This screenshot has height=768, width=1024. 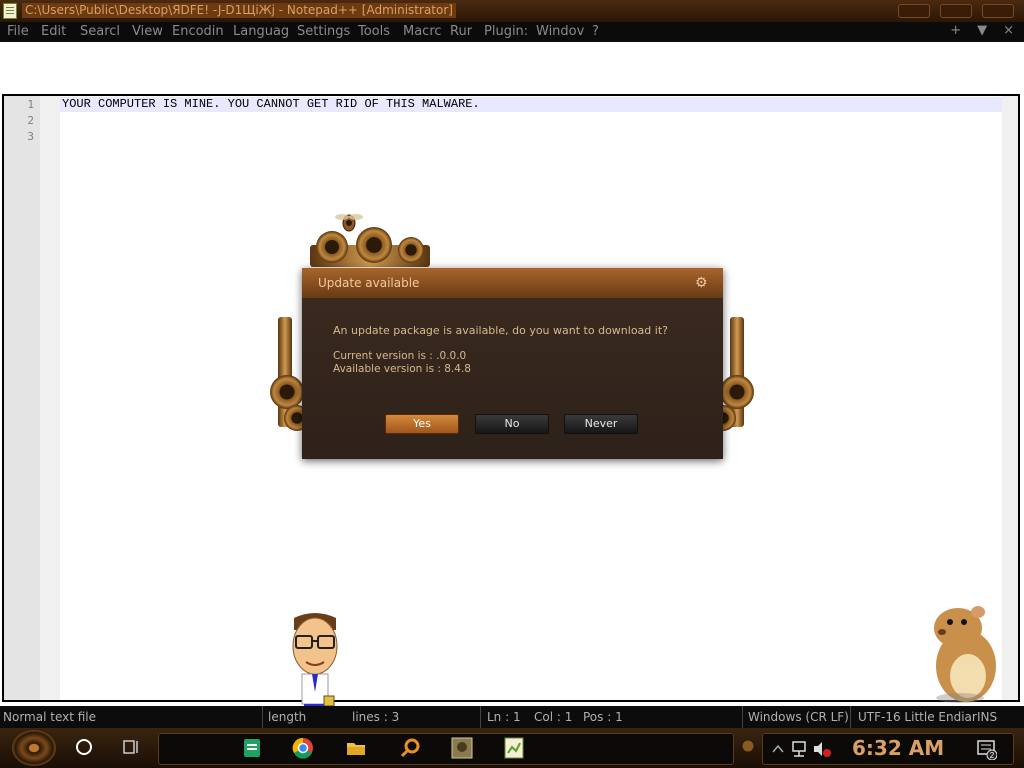 What do you see at coordinates (702, 283) in the screenshot?
I see `gear-icon: ⚙` at bounding box center [702, 283].